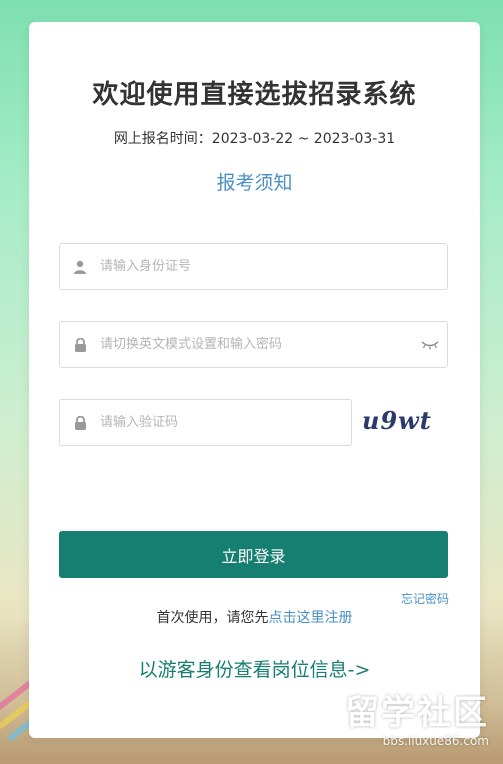  Describe the element at coordinates (397, 420) in the screenshot. I see `captcha-text: u9wt` at that location.